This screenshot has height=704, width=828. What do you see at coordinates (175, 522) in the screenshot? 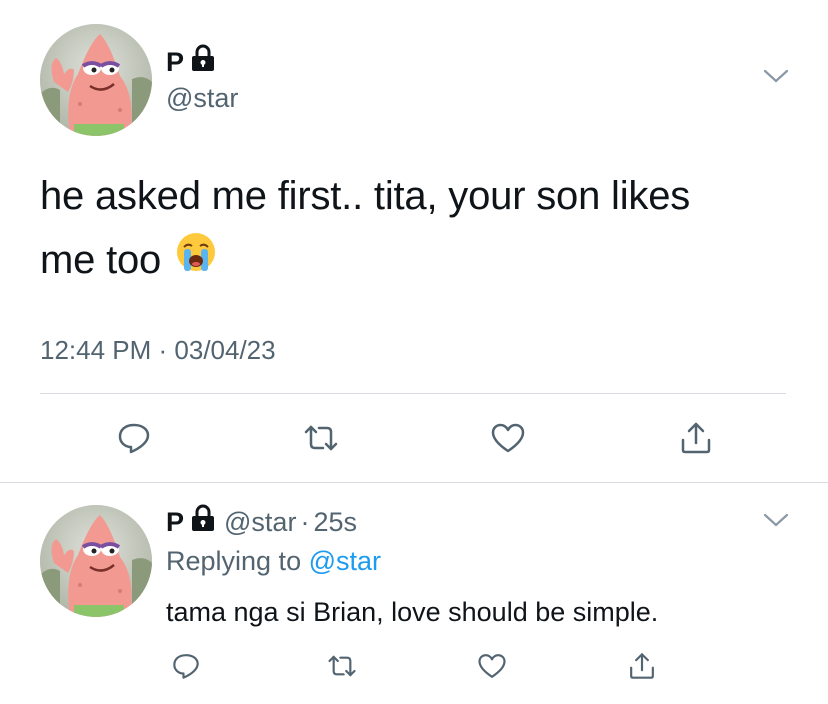
I see `reply-author-name: P` at bounding box center [175, 522].